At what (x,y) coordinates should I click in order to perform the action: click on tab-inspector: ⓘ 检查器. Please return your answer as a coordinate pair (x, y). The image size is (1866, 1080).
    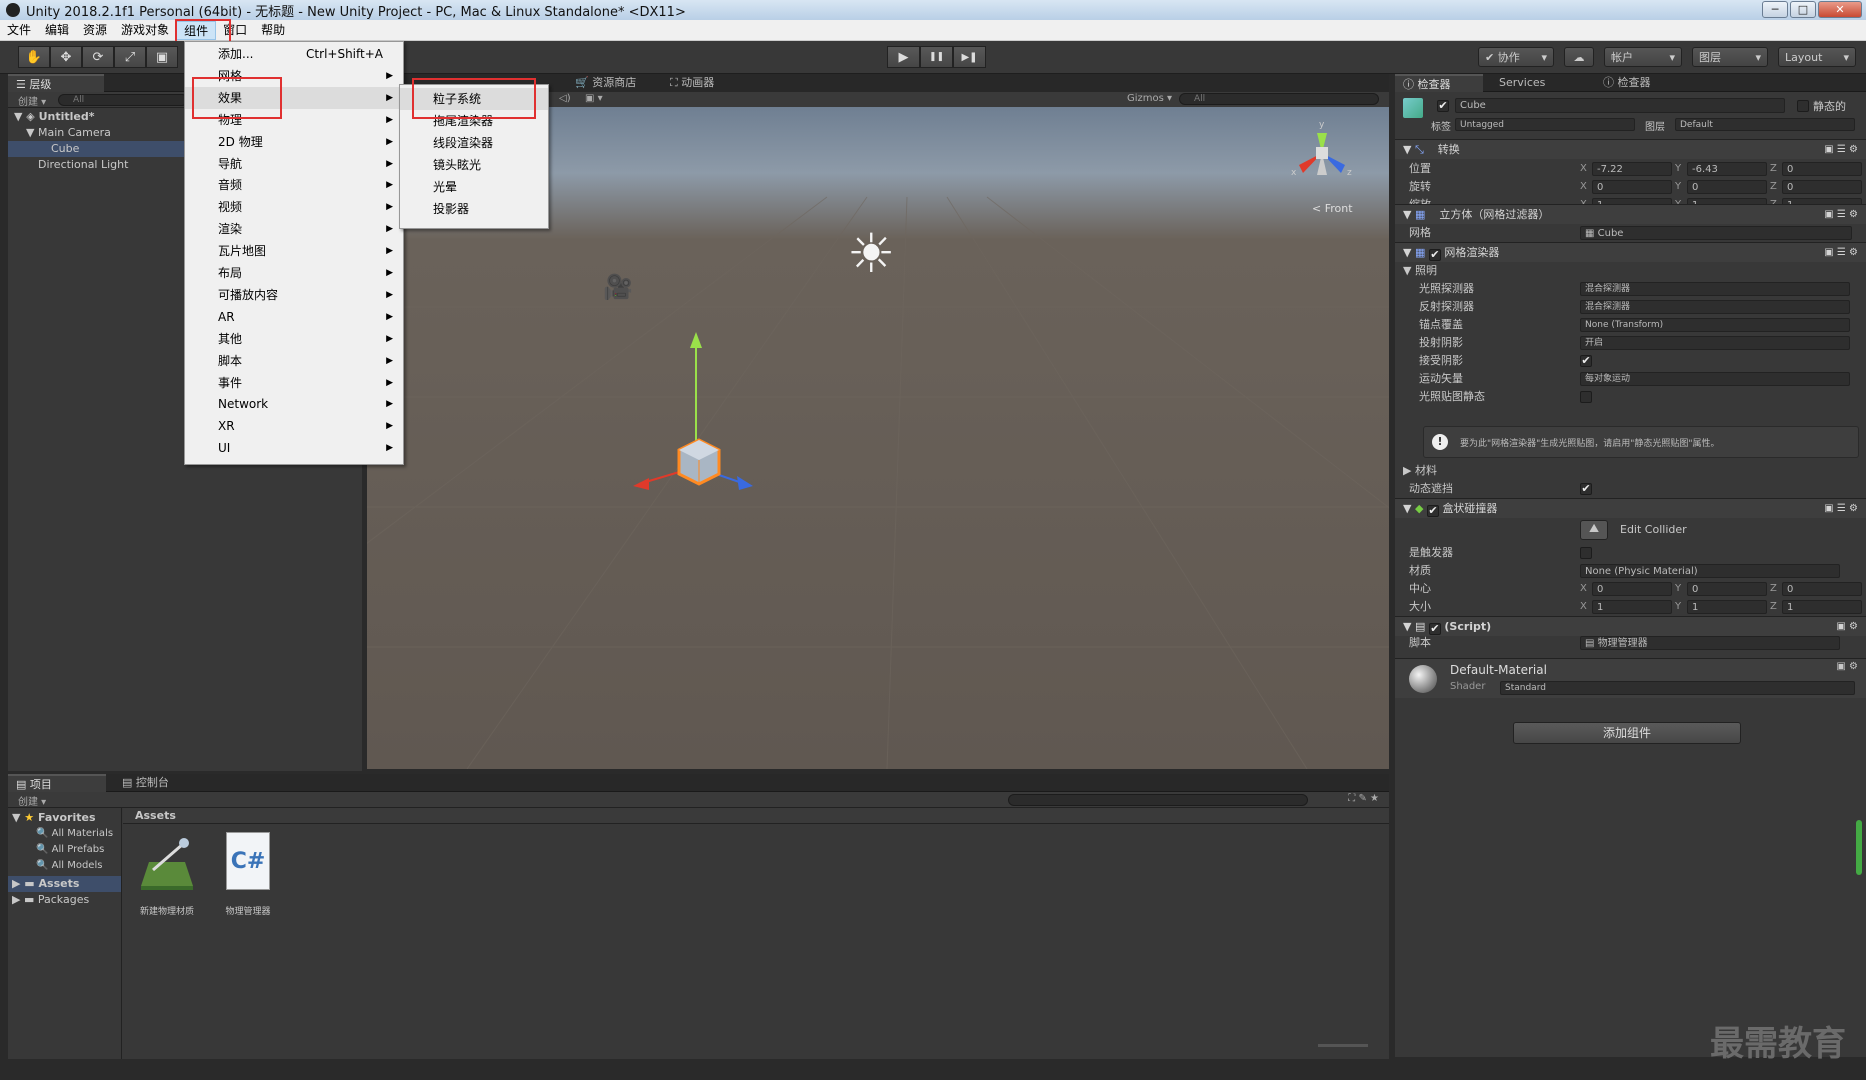
    Looking at the image, I should click on (1439, 83).